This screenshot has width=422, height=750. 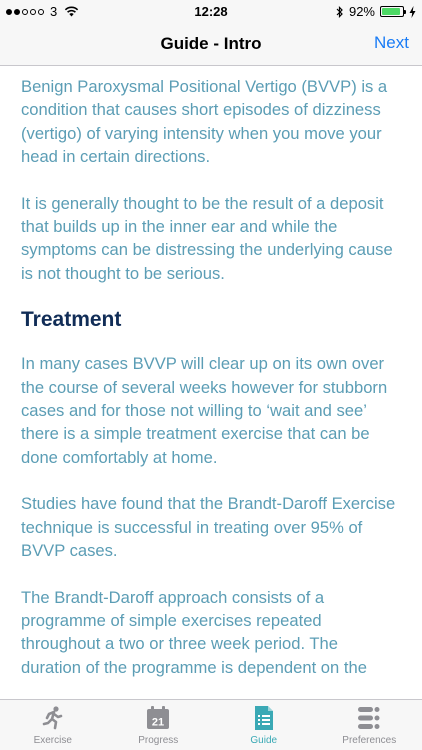 I want to click on tab-label: Exercise, so click(x=52, y=740).